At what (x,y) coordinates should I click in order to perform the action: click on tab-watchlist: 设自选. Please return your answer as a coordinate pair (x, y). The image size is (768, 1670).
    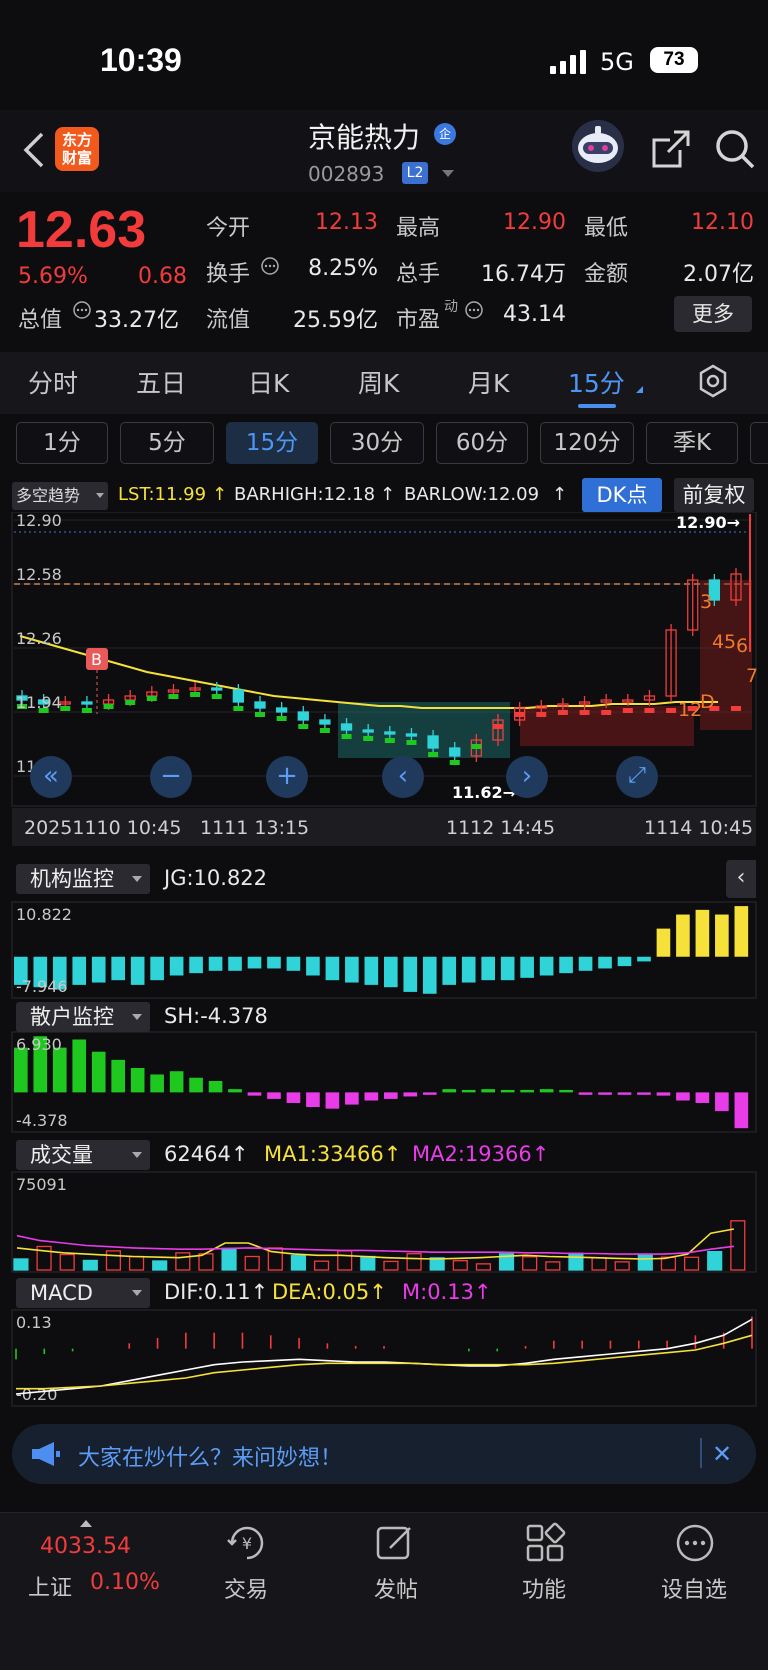
    Looking at the image, I should click on (694, 1588).